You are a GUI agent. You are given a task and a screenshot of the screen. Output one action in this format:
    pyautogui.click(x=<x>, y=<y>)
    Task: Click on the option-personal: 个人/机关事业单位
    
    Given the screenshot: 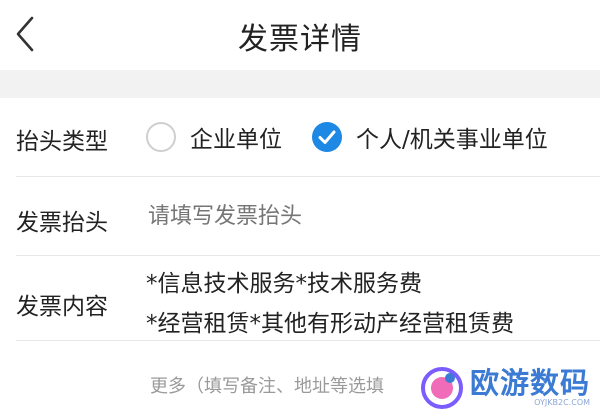 What is the action you would take?
    pyautogui.click(x=430, y=137)
    